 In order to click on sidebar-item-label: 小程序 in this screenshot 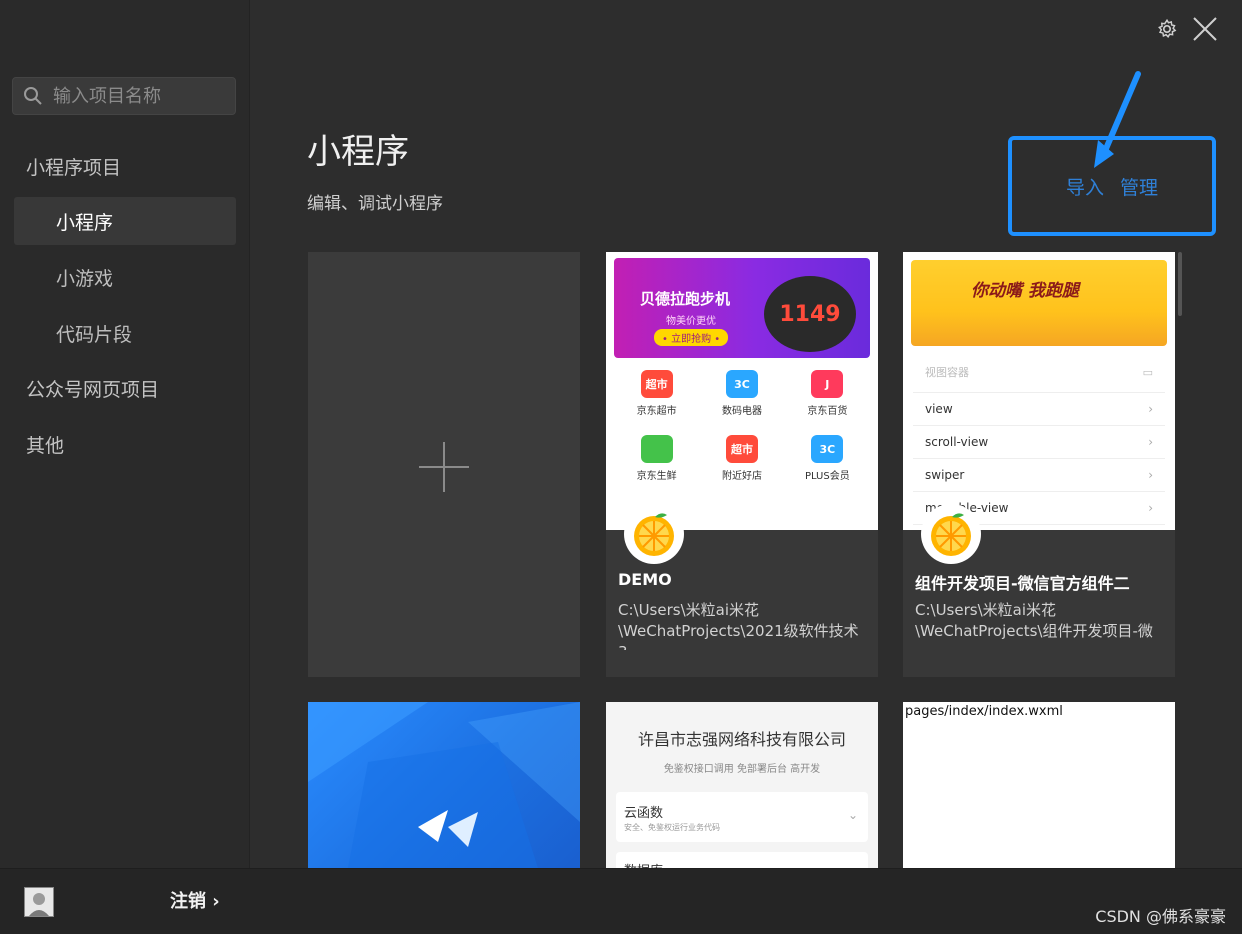, I will do `click(85, 222)`.